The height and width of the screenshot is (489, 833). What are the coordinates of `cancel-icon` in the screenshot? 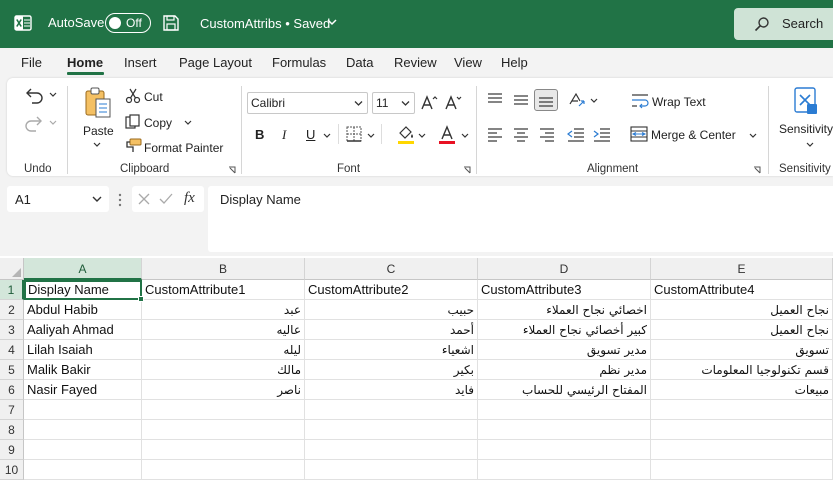 It's located at (144, 199).